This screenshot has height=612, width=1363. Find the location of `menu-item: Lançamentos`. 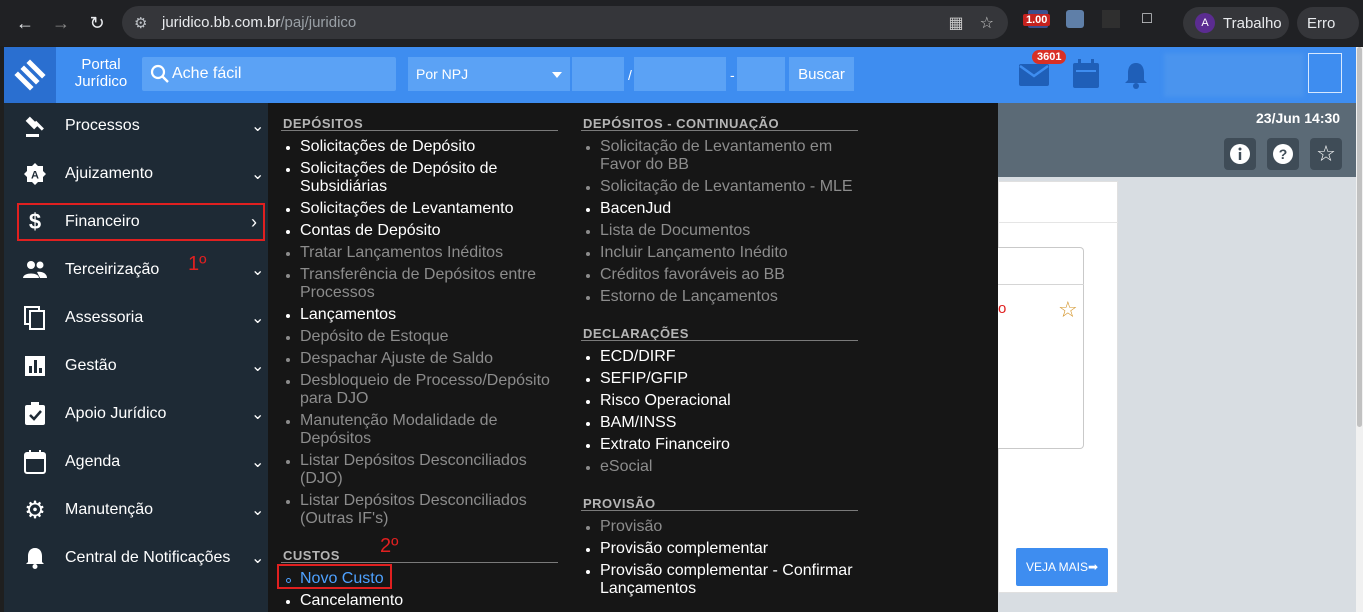

menu-item: Lançamentos is located at coordinates (431, 315).